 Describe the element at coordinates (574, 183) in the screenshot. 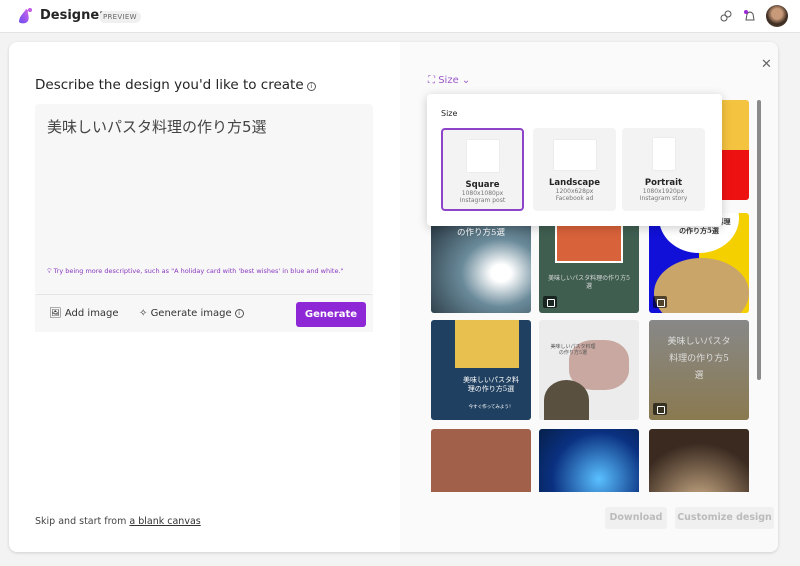

I see `option-name: Landscape` at that location.